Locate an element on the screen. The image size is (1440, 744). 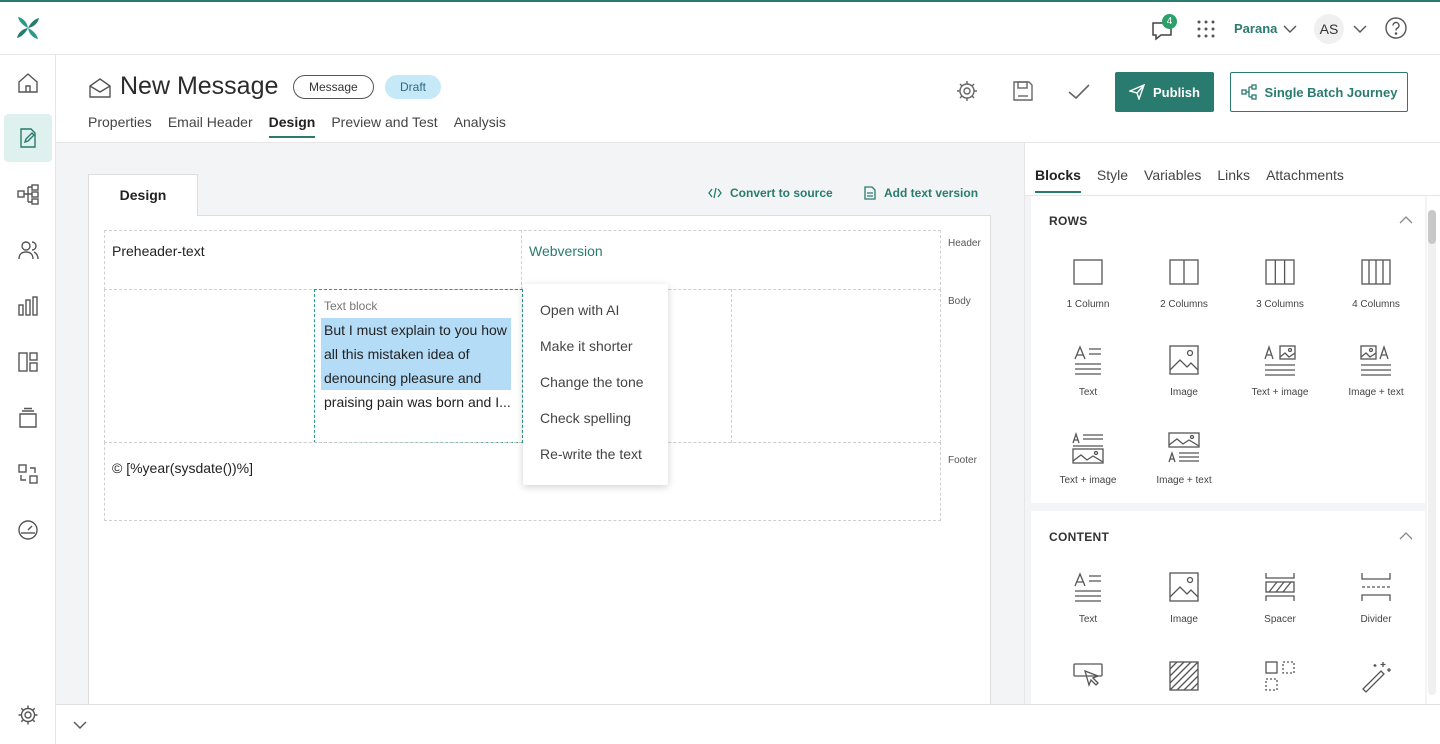
tab-style: Style is located at coordinates (1112, 180).